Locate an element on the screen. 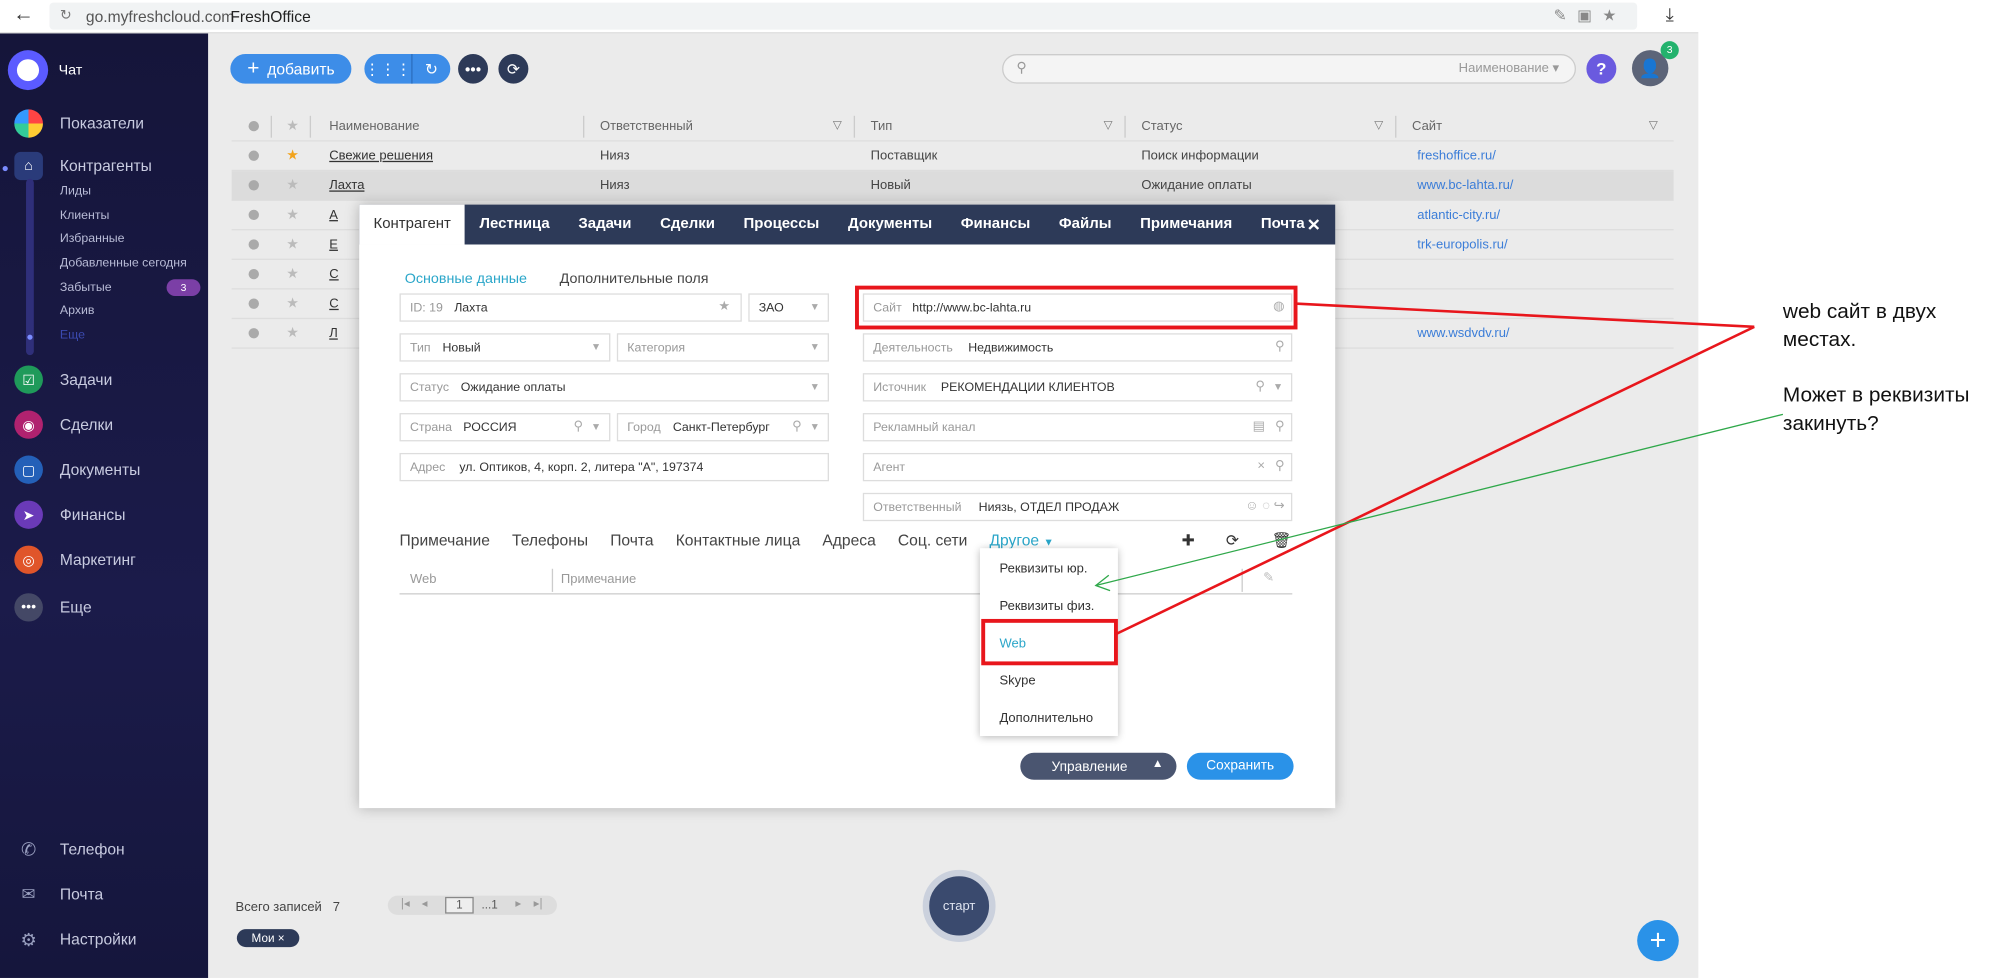 Image resolution: width=2012 pixels, height=978 pixels. trash-icon: 🗑 is located at coordinates (1281, 540).